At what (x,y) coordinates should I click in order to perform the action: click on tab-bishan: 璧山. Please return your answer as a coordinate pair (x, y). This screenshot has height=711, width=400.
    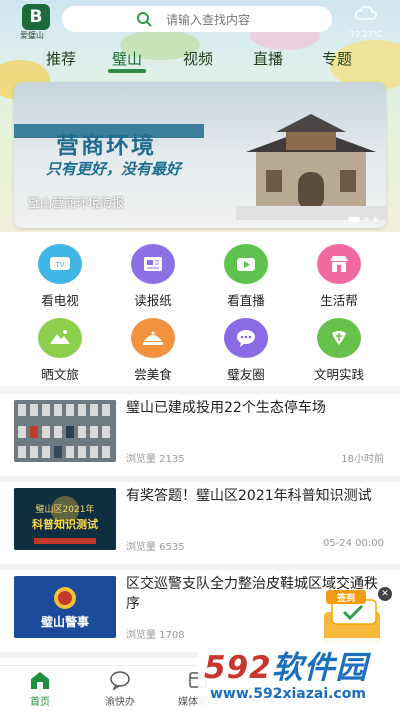
    Looking at the image, I should click on (127, 60).